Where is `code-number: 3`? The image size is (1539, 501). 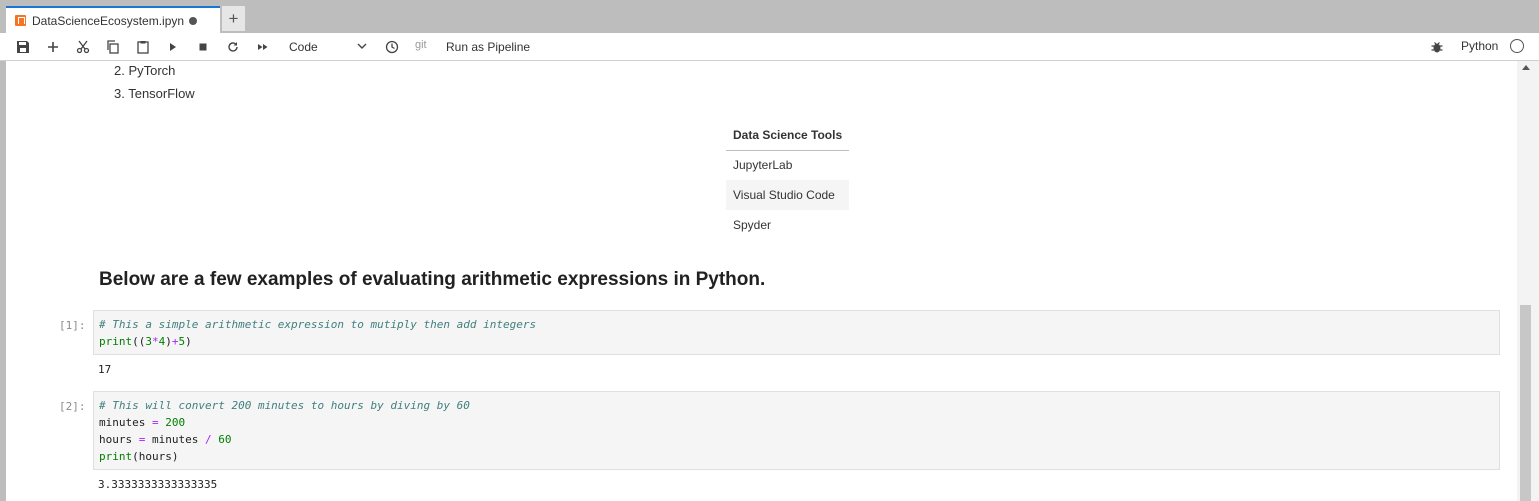 code-number: 3 is located at coordinates (148, 341).